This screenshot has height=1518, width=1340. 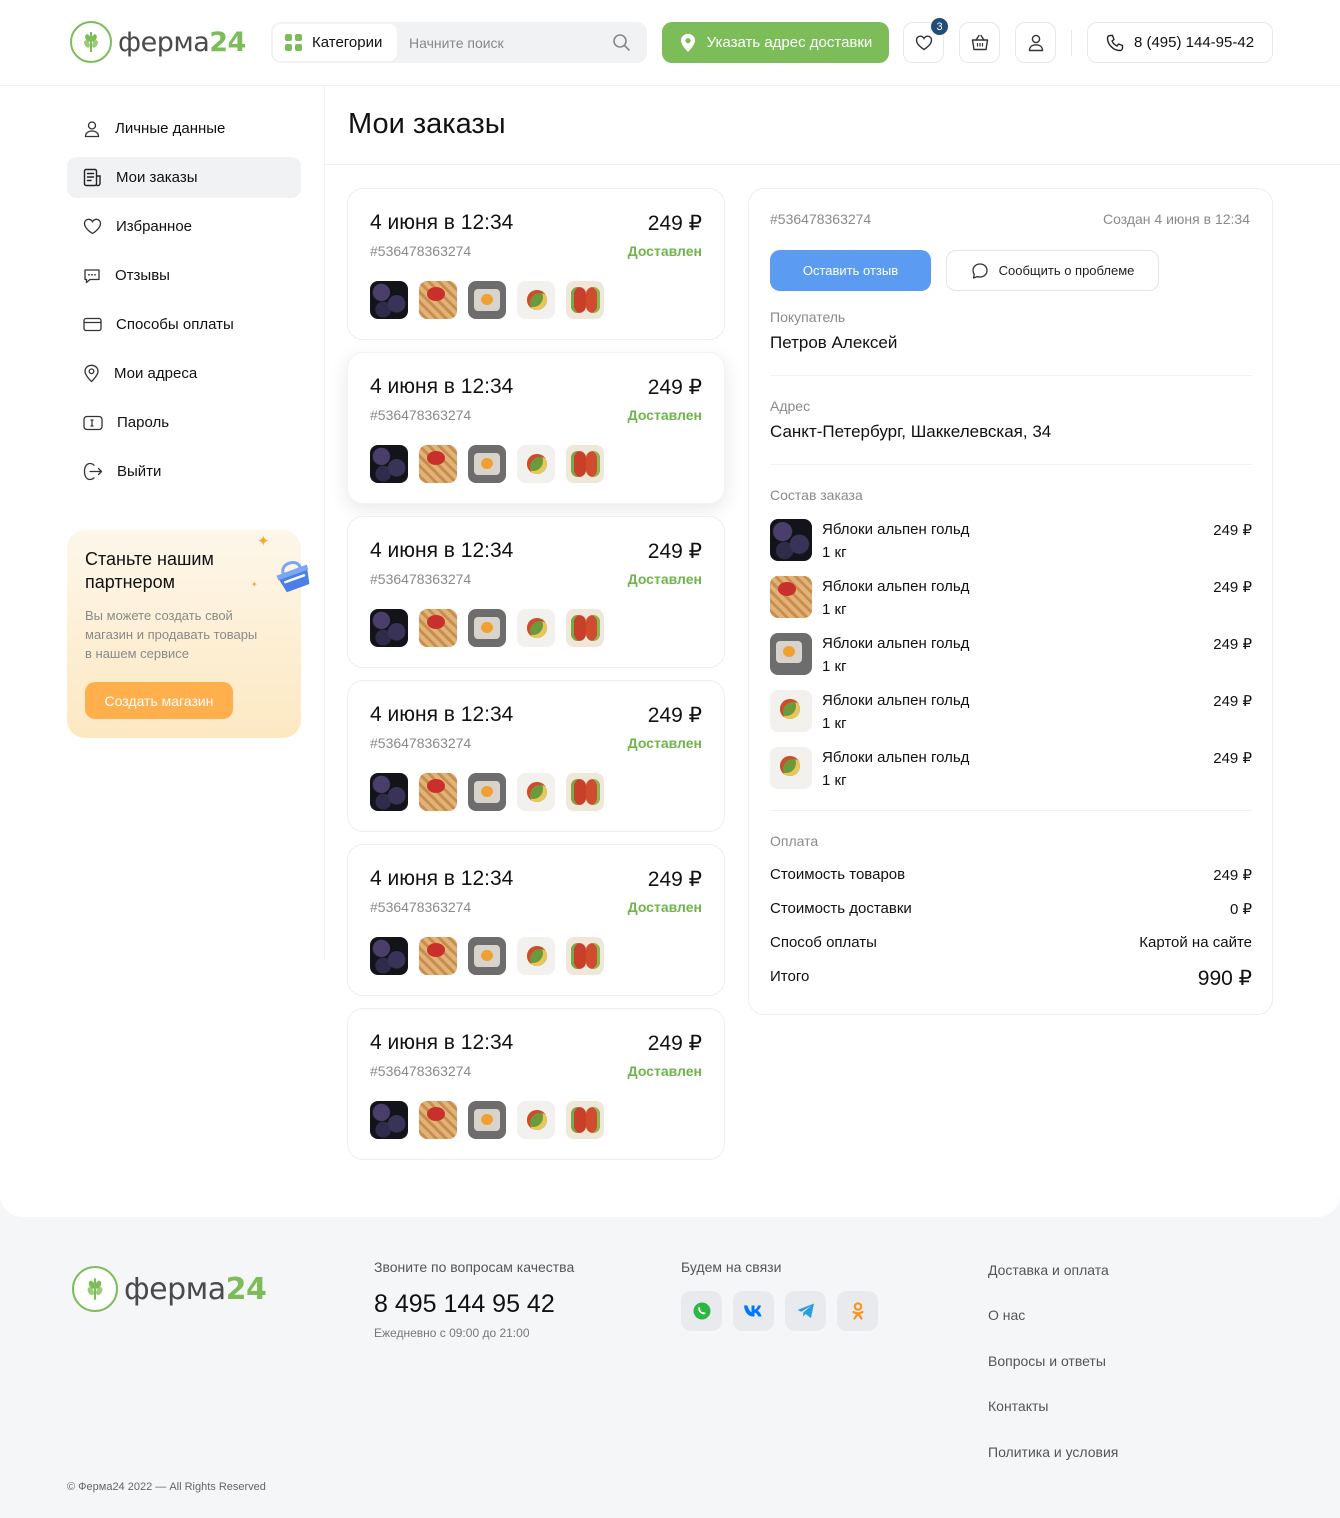 I want to click on favorites-button: 3, so click(x=925, y=40).